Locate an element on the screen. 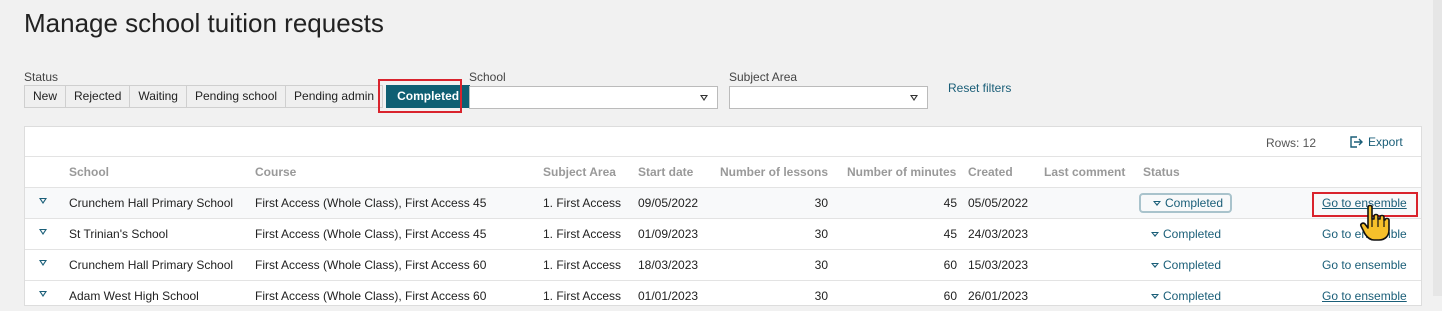  school-select is located at coordinates (593, 97).